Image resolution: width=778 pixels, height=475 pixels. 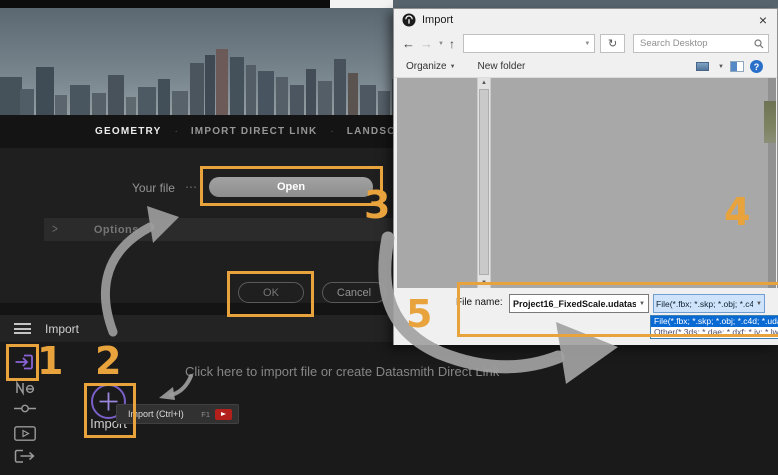 What do you see at coordinates (219, 229) in the screenshot?
I see `options-expander: > Options` at bounding box center [219, 229].